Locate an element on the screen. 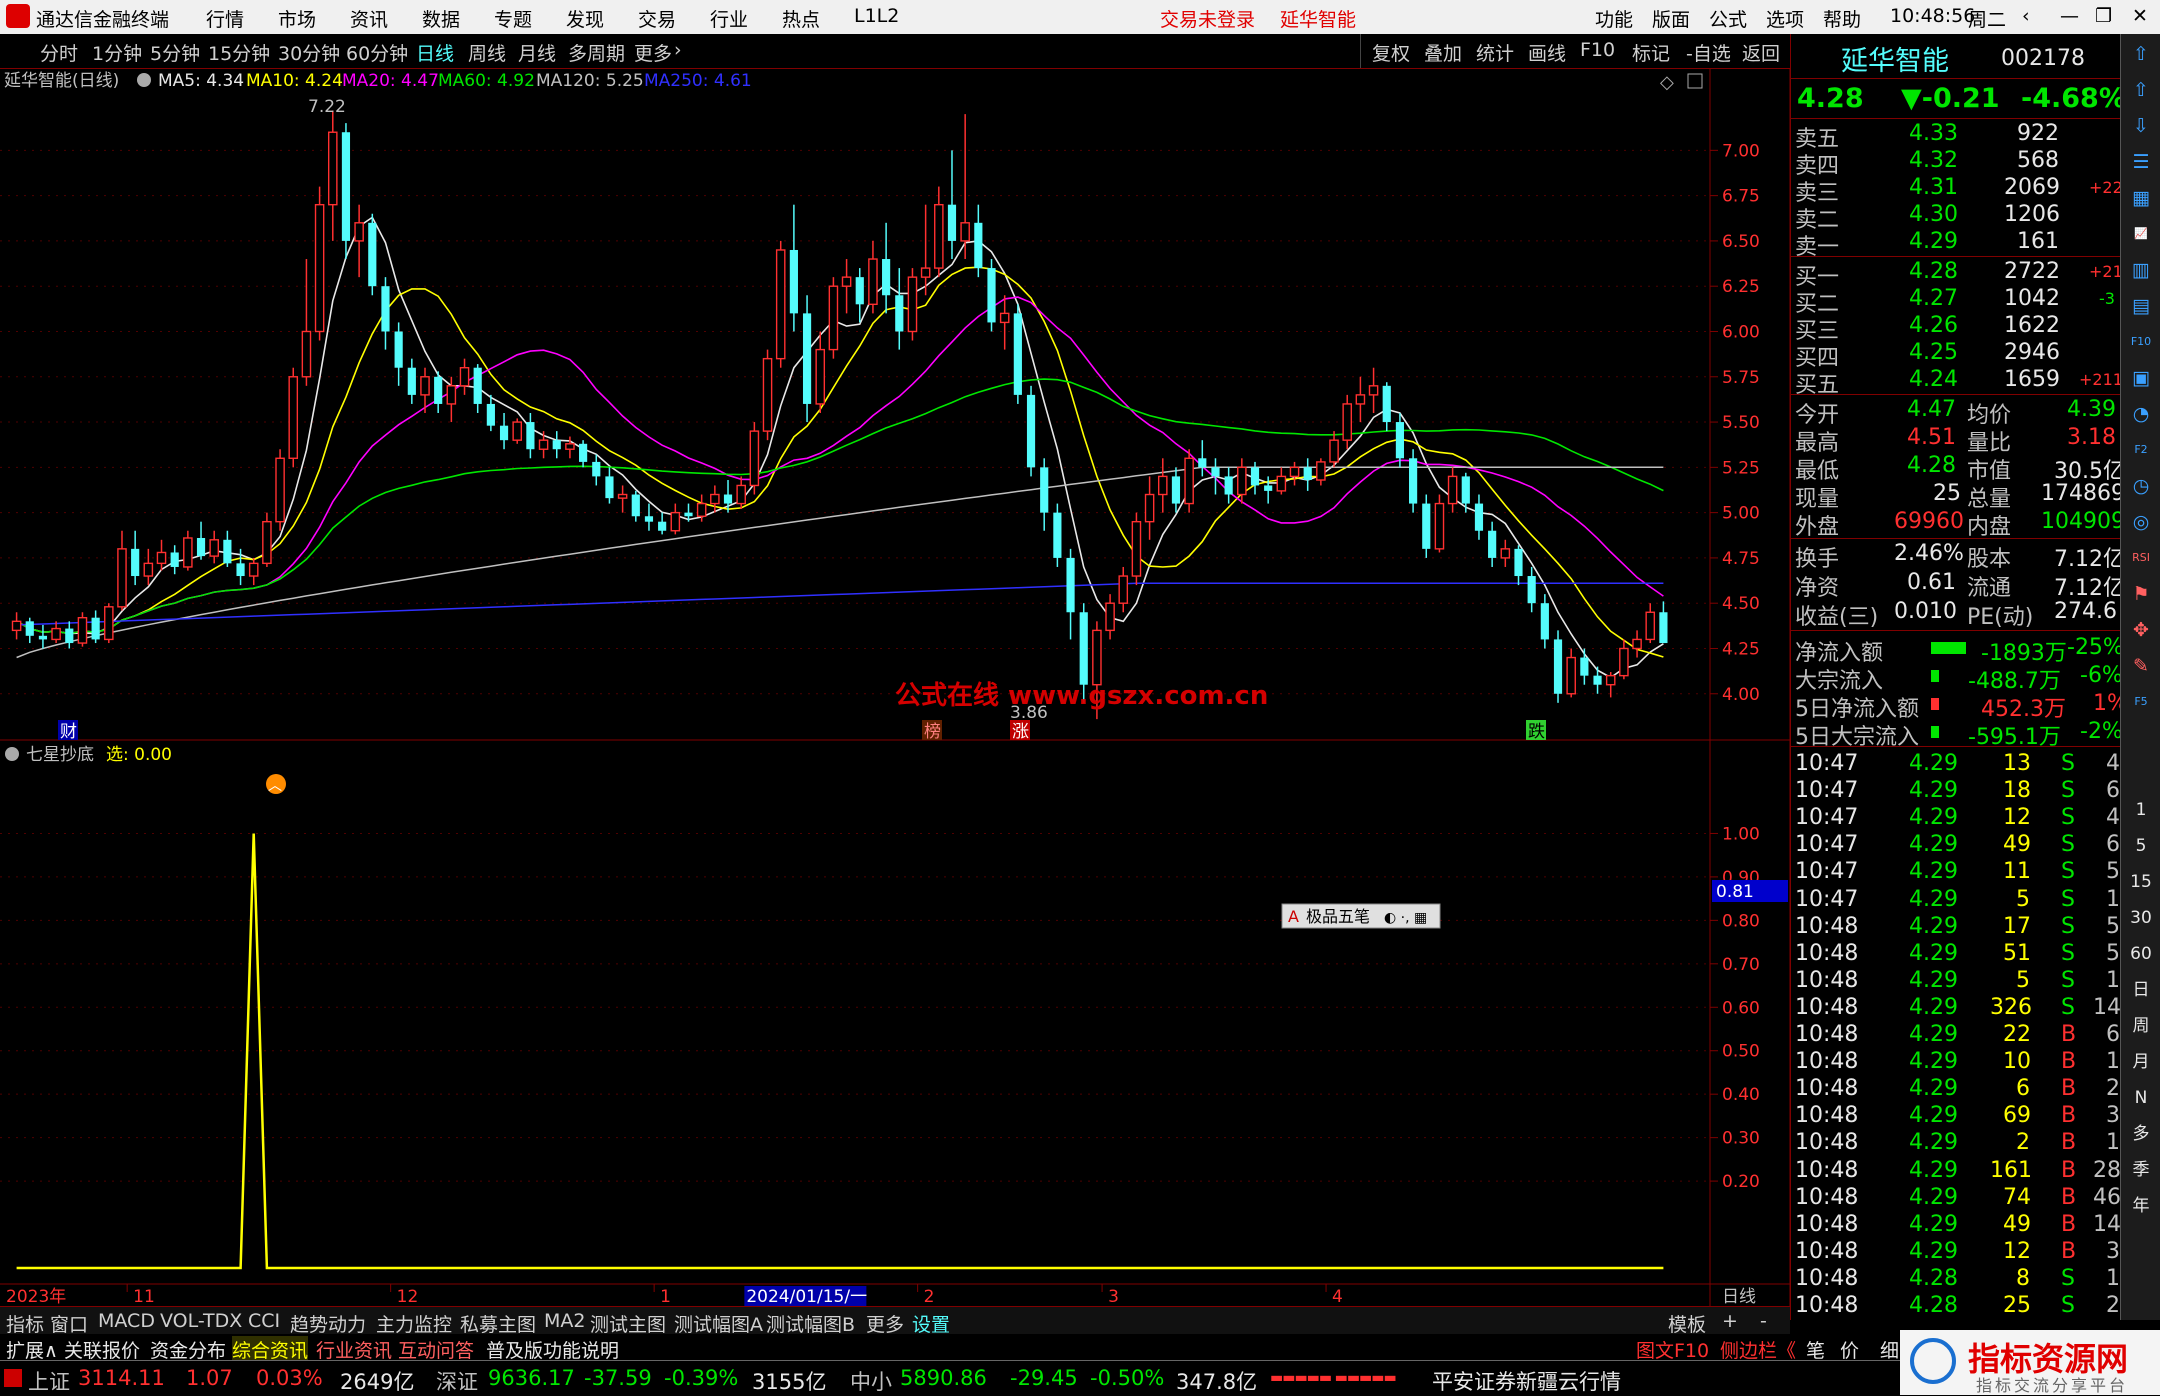 The width and height of the screenshot is (2160, 1396). target-icon: ◎ is located at coordinates (2141, 522).